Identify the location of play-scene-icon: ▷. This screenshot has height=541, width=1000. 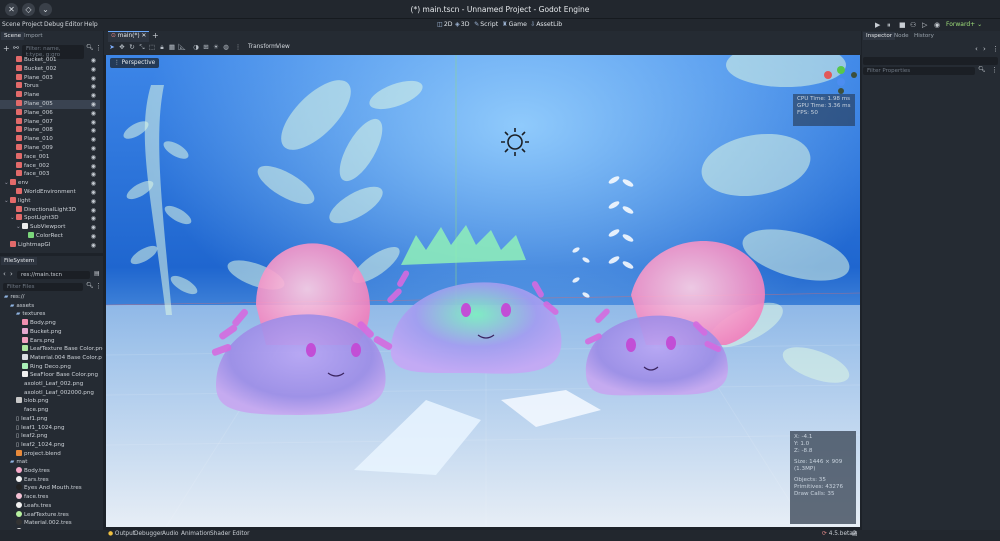
(924, 25).